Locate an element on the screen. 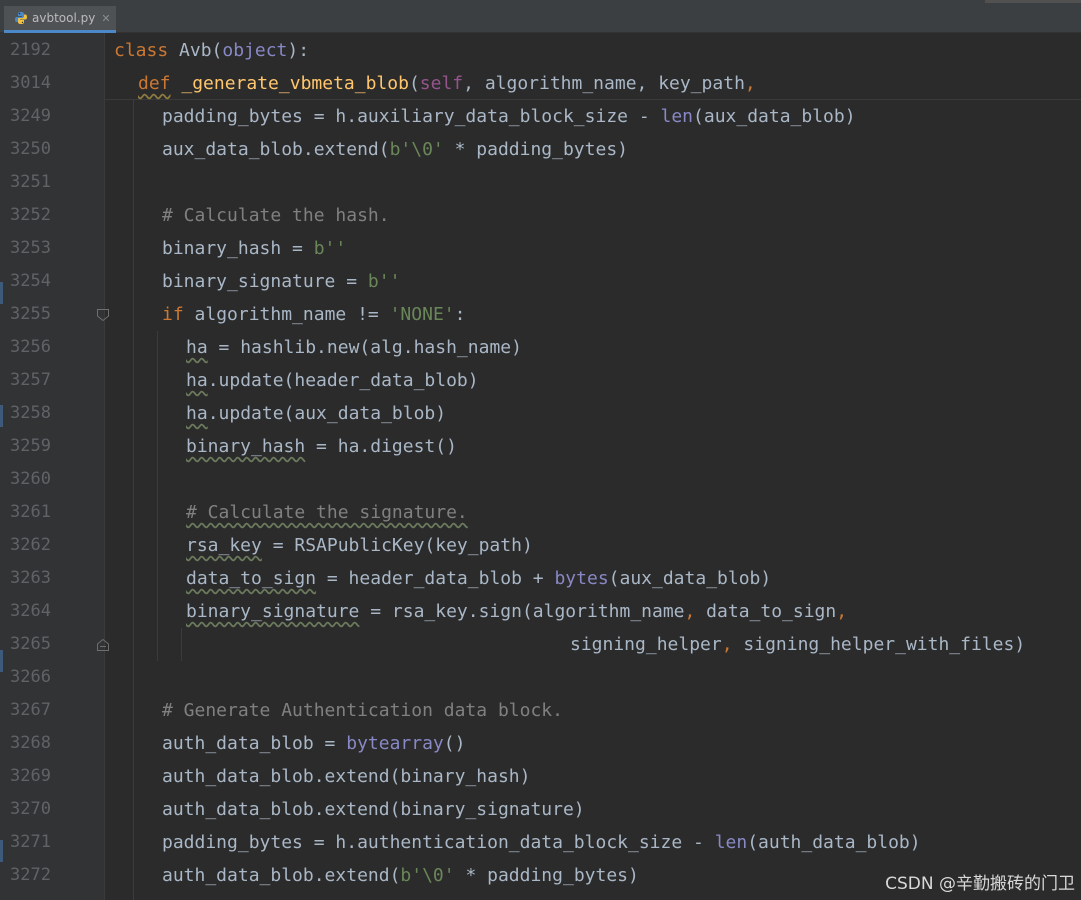 The height and width of the screenshot is (900, 1081). tab-avbtool-py: avbtool.py ✕ is located at coordinates (60, 19).